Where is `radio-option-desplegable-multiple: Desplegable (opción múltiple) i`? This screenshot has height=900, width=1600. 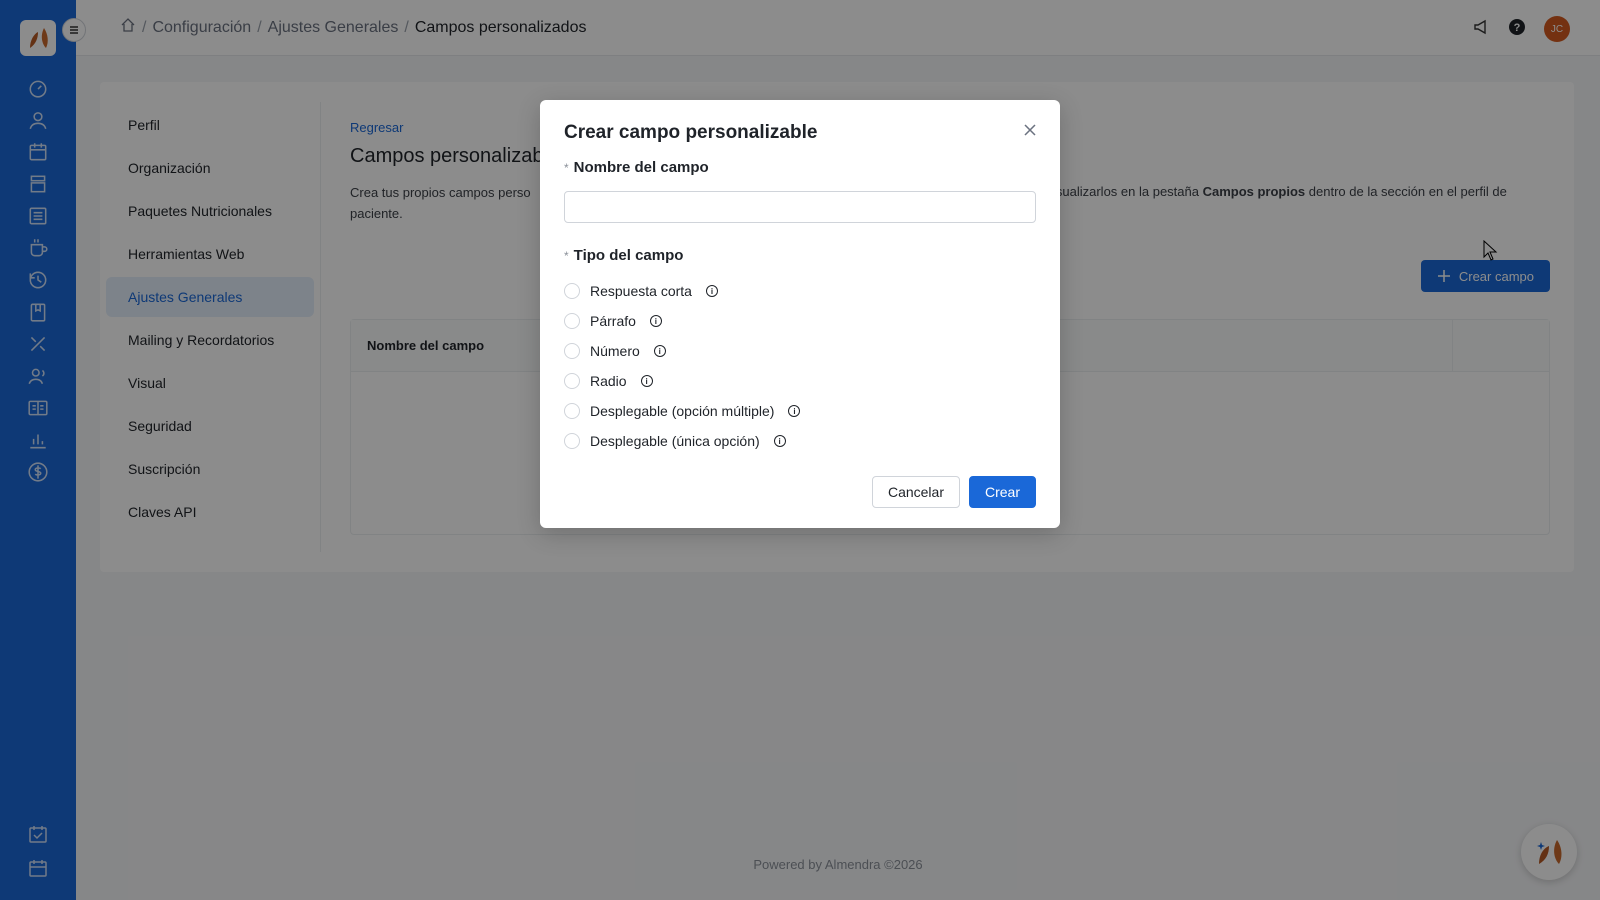 radio-option-desplegable-multiple: Desplegable (opción múltiple) i is located at coordinates (682, 411).